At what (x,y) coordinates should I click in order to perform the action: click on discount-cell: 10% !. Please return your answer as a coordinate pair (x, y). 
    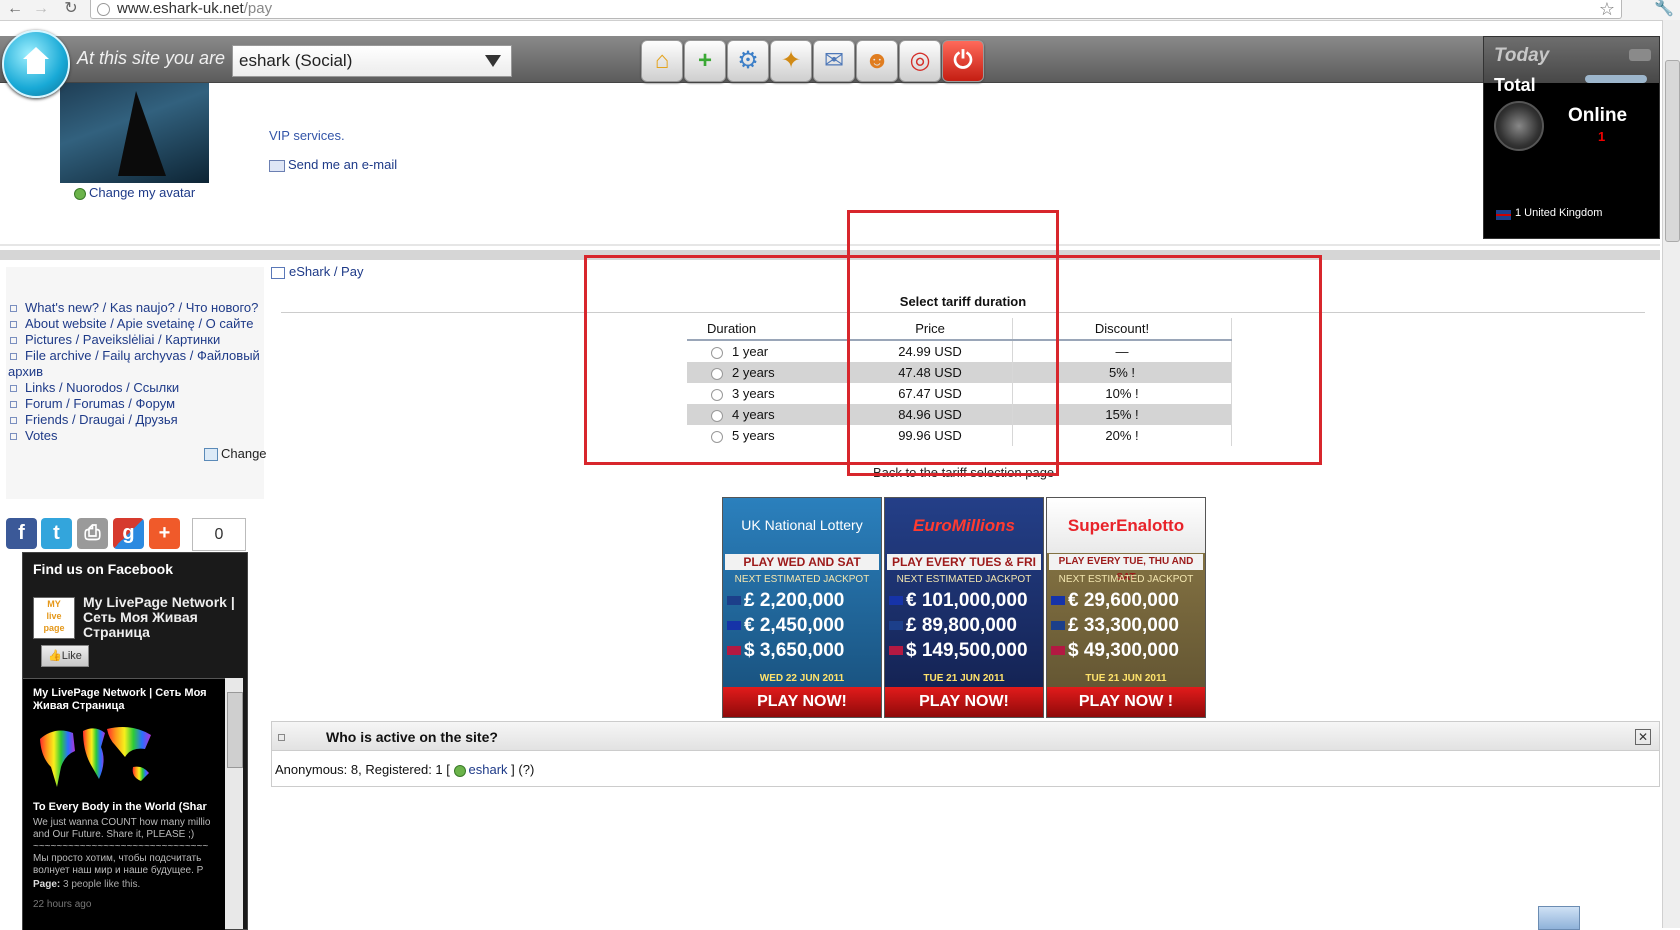
    Looking at the image, I should click on (1122, 393).